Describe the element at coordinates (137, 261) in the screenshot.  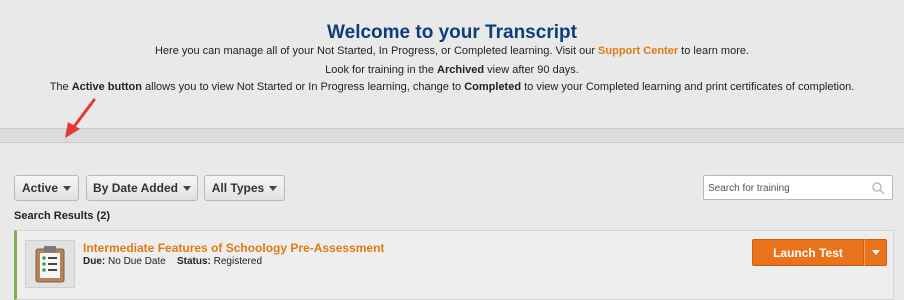
I see `due-date: No Due Date` at that location.